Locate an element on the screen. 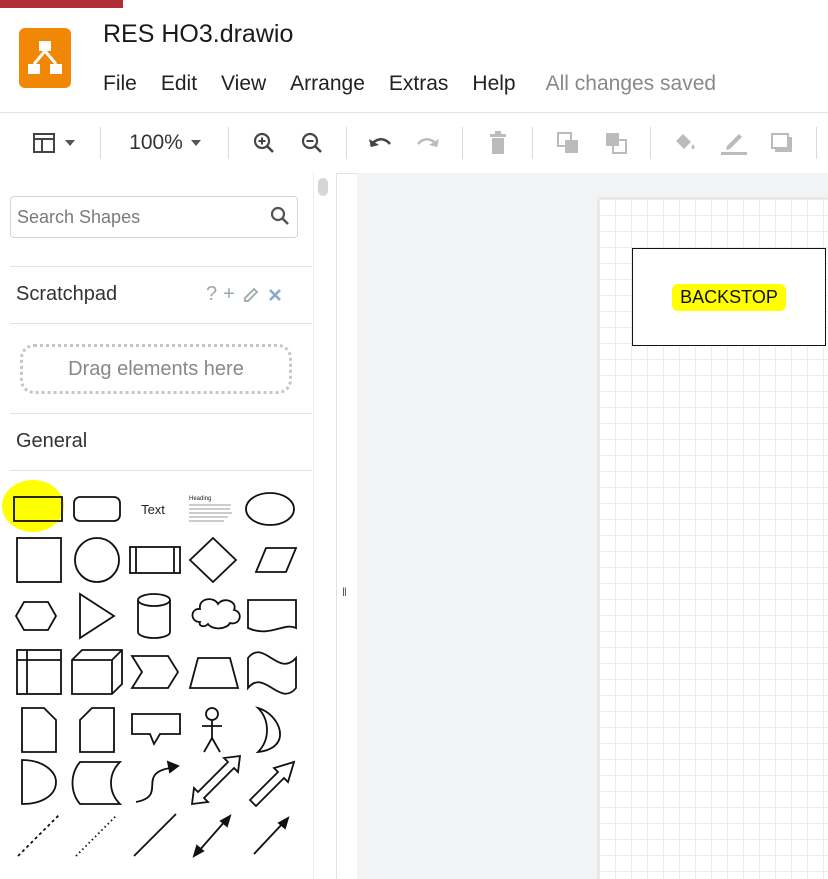  shape-circle is located at coordinates (97, 560).